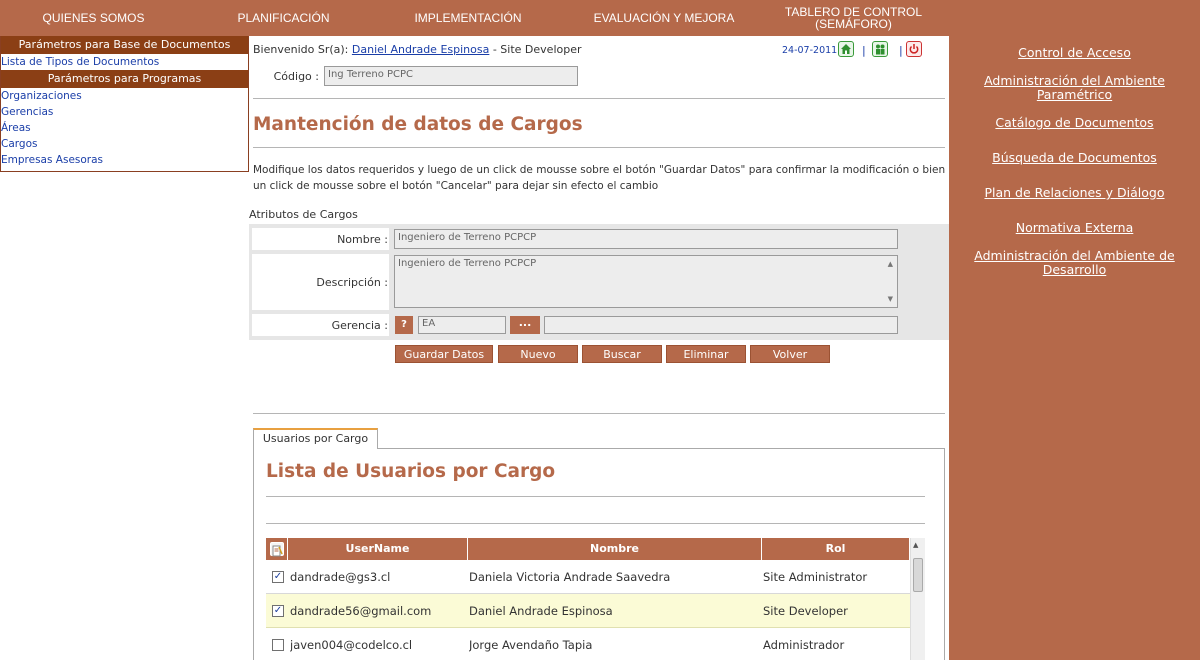 This screenshot has height=660, width=1200. Describe the element at coordinates (810, 50) in the screenshot. I see `current-date: 24-07-2011` at that location.